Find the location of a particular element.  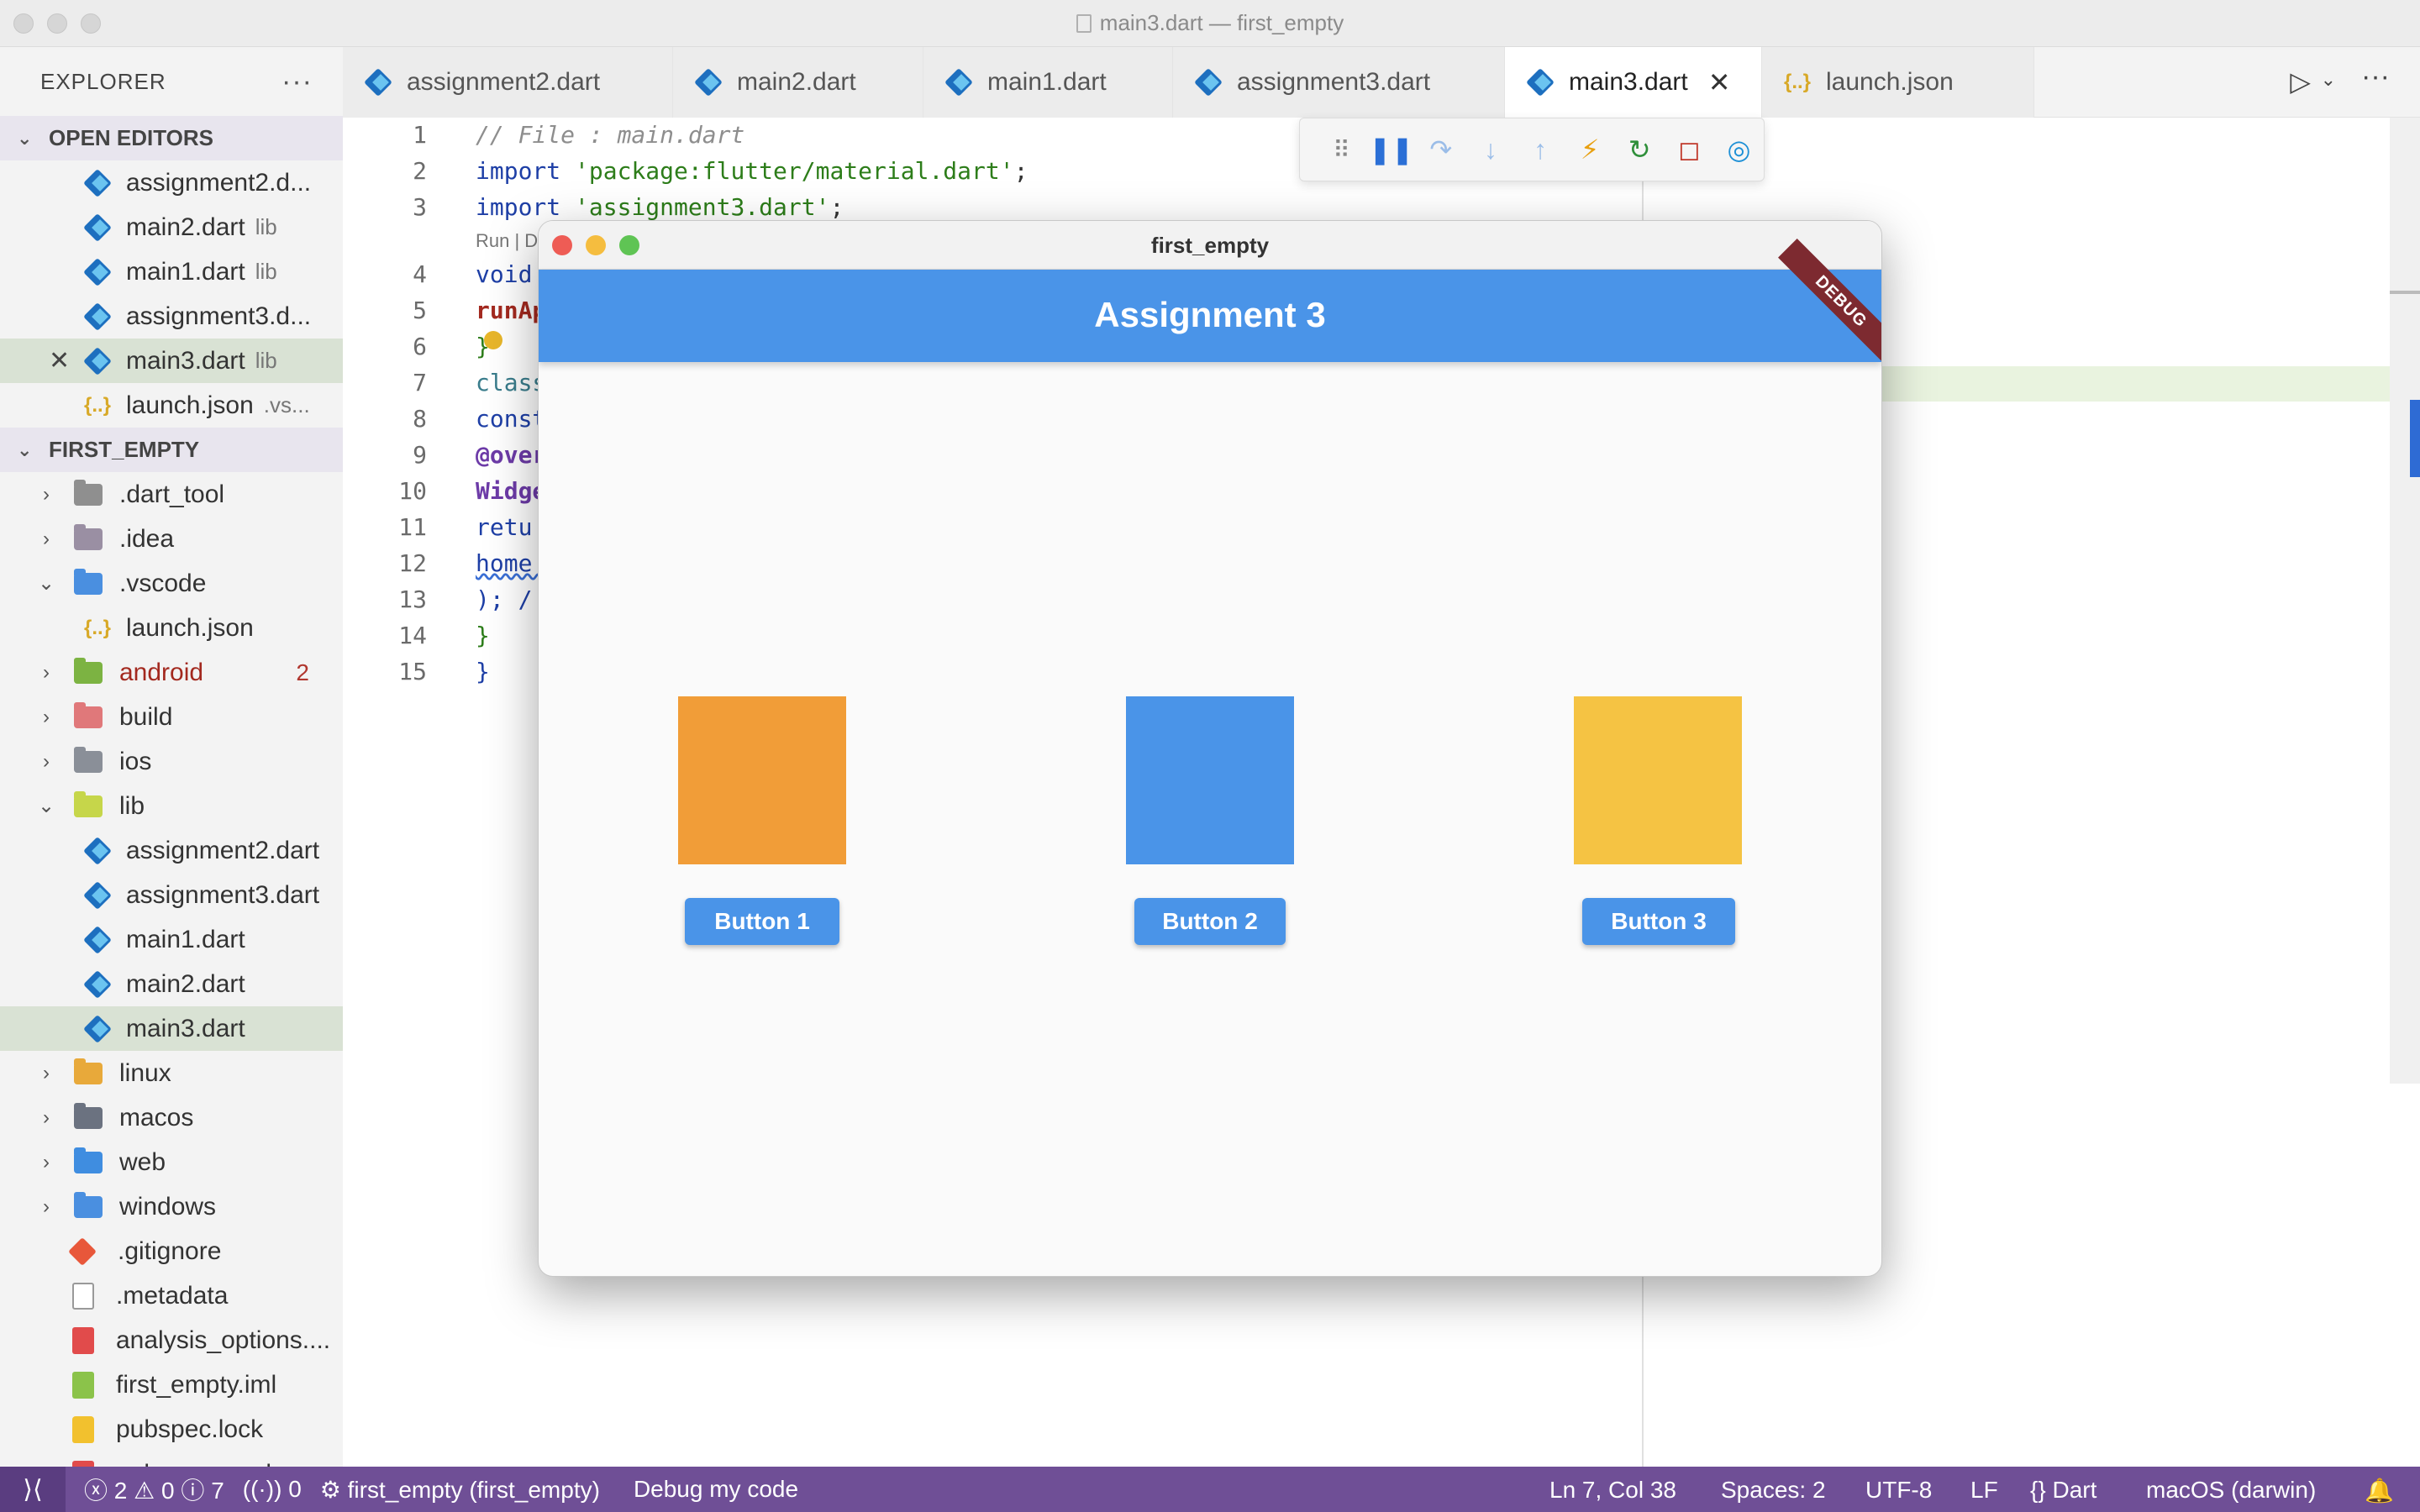

tab-assignment3: assignment3.dart is located at coordinates (1339, 82).